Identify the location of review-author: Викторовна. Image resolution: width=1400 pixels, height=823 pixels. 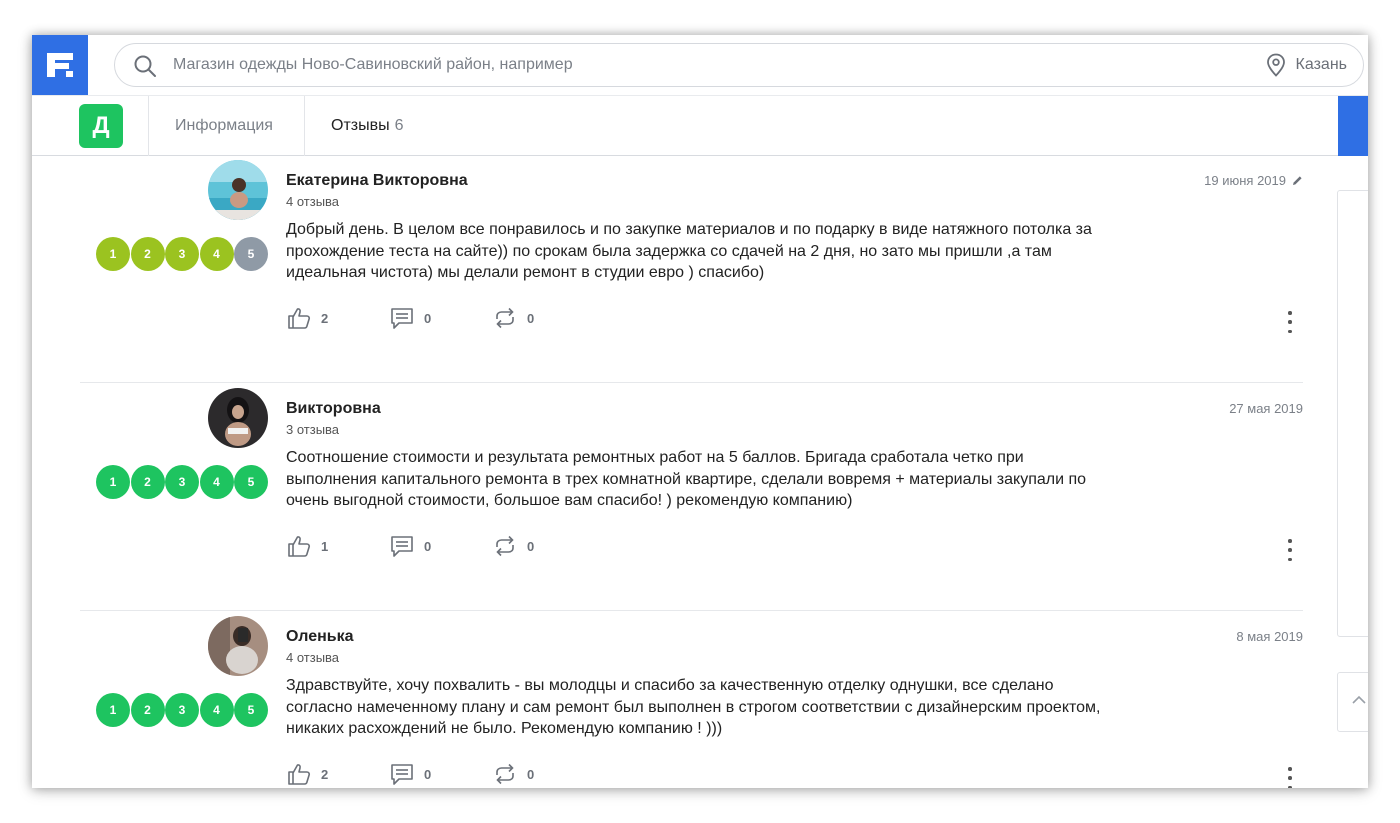
(333, 409).